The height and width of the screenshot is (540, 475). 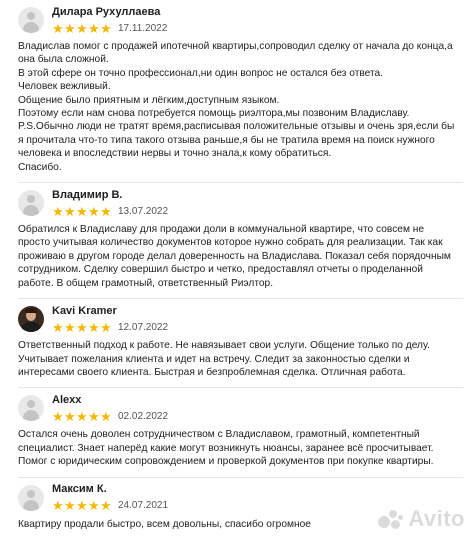 I want to click on reviewer-name: Максим К., so click(x=110, y=489).